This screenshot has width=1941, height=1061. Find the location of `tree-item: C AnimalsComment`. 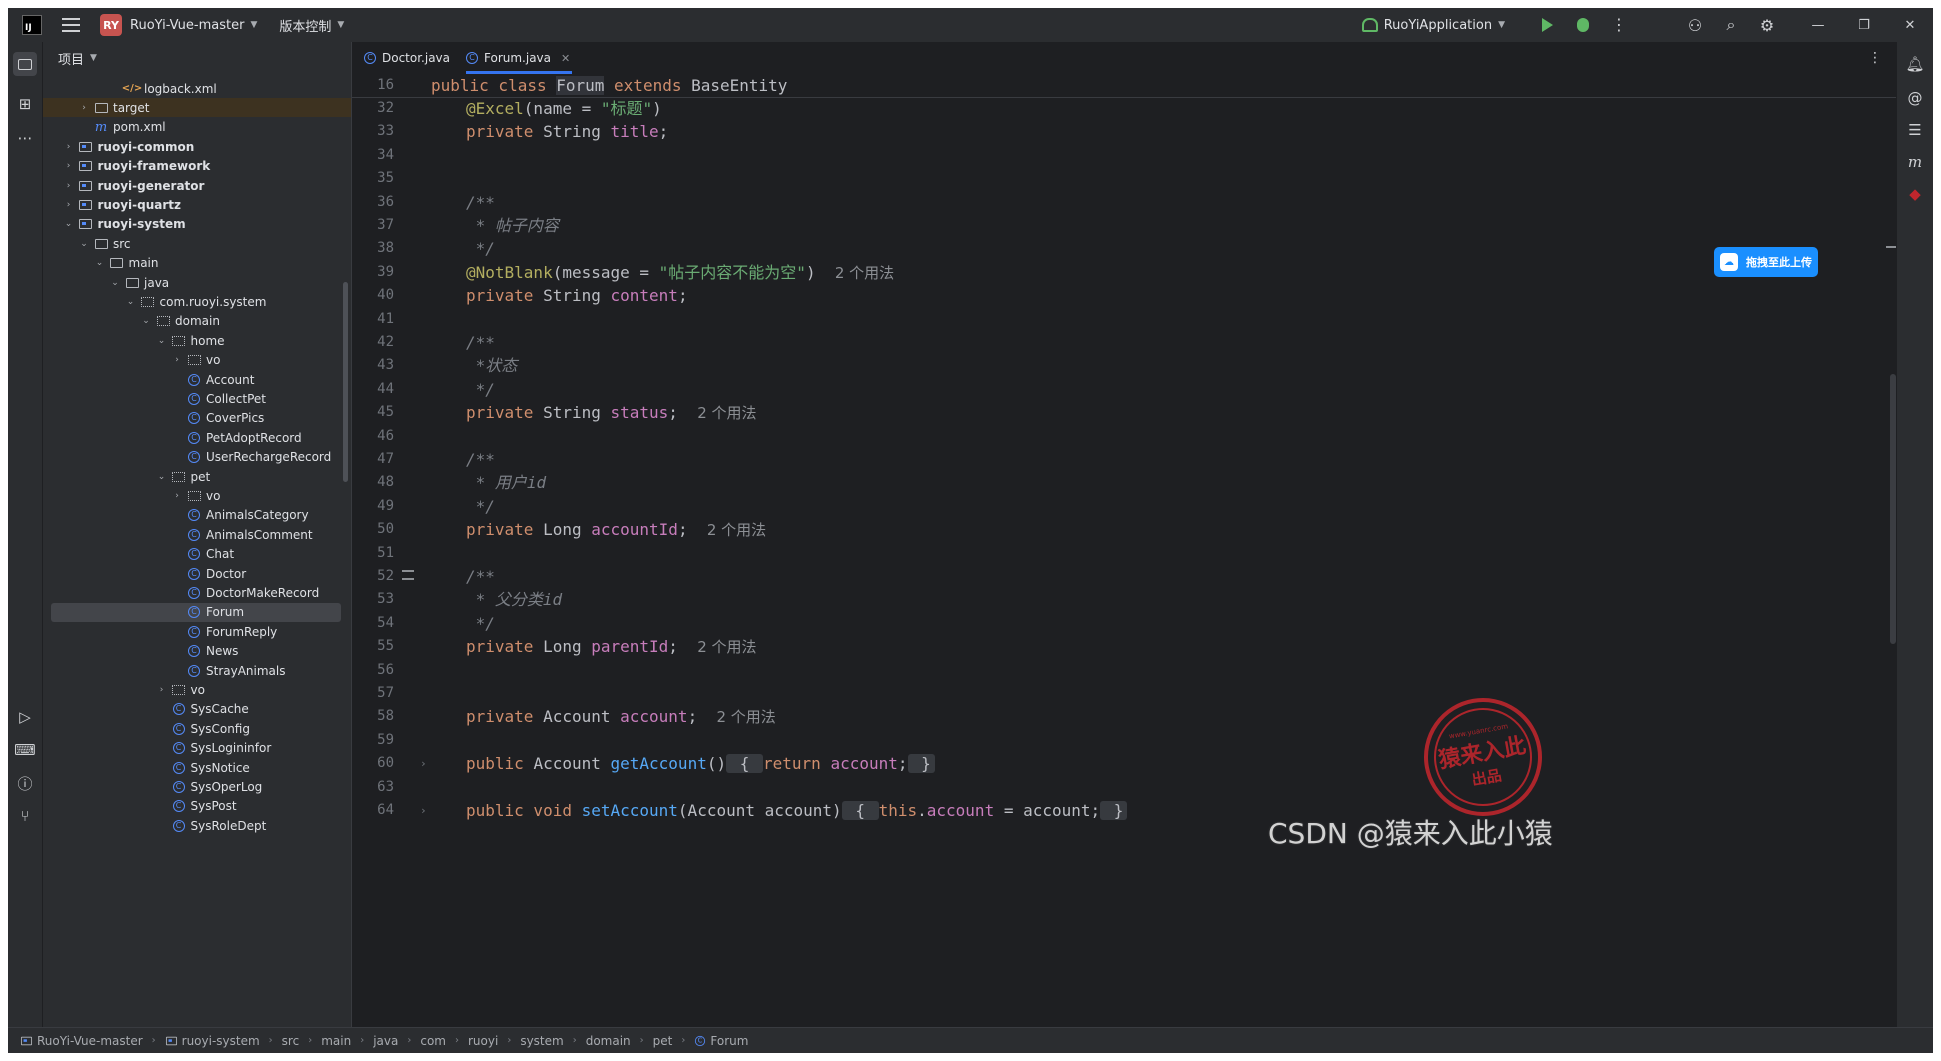

tree-item: C AnimalsComment is located at coordinates (193, 534).